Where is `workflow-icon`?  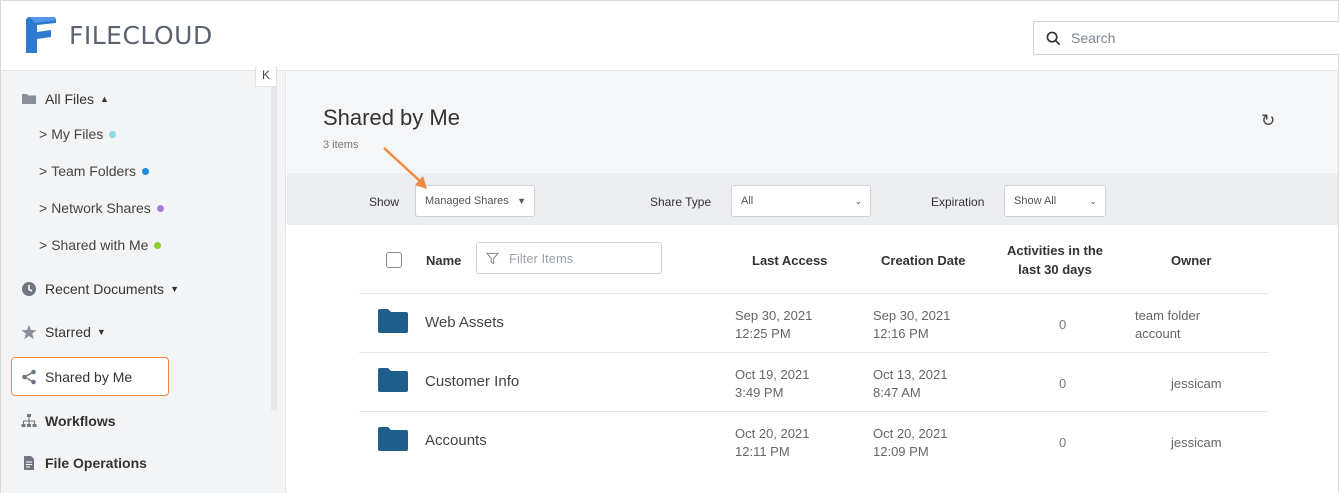
workflow-icon is located at coordinates (29, 420).